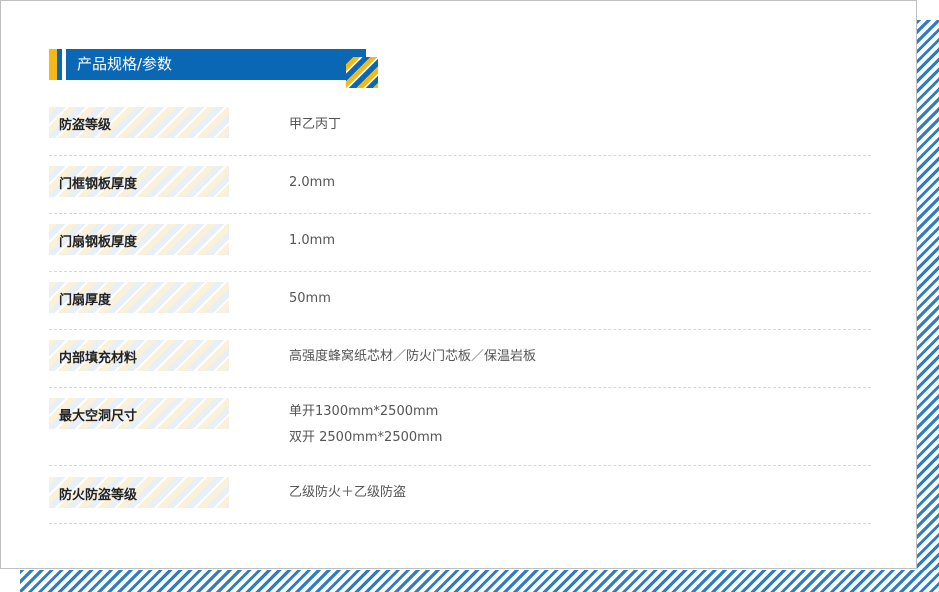  Describe the element at coordinates (312, 240) in the screenshot. I see `spec-value: 1.0mm` at that location.